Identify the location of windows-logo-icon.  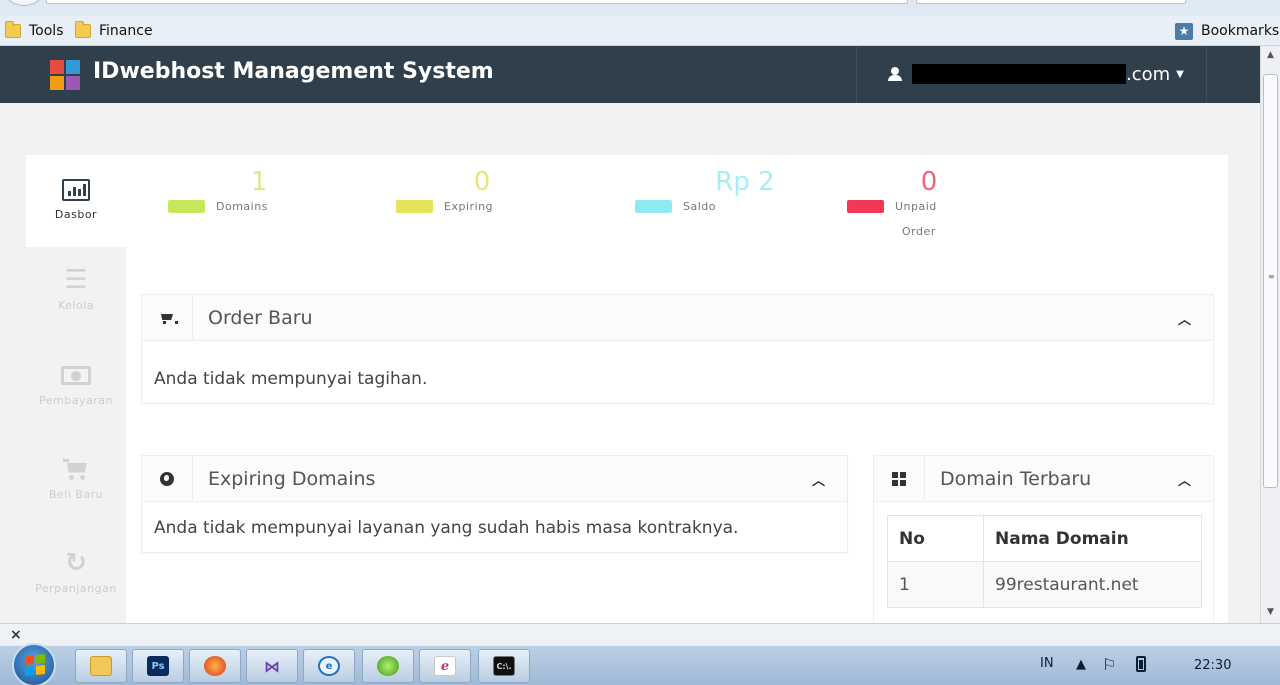
(35, 665).